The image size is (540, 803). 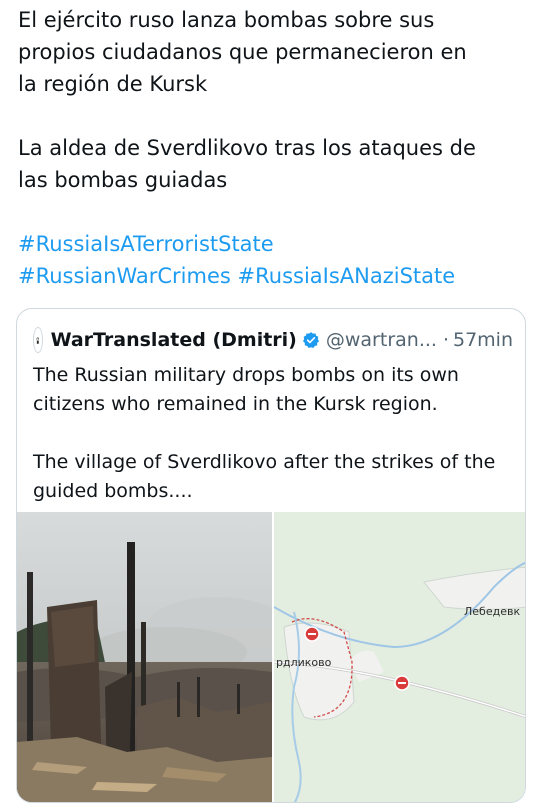 I want to click on hashtag-link: #RussiaIsANaziState, so click(x=347, y=276).